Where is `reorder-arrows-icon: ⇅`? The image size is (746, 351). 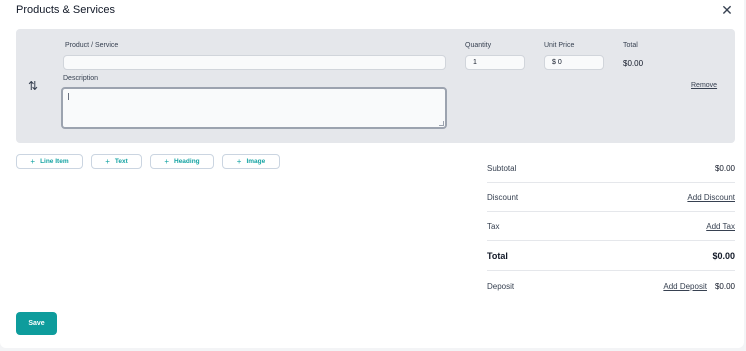
reorder-arrows-icon: ⇅ is located at coordinates (35, 86).